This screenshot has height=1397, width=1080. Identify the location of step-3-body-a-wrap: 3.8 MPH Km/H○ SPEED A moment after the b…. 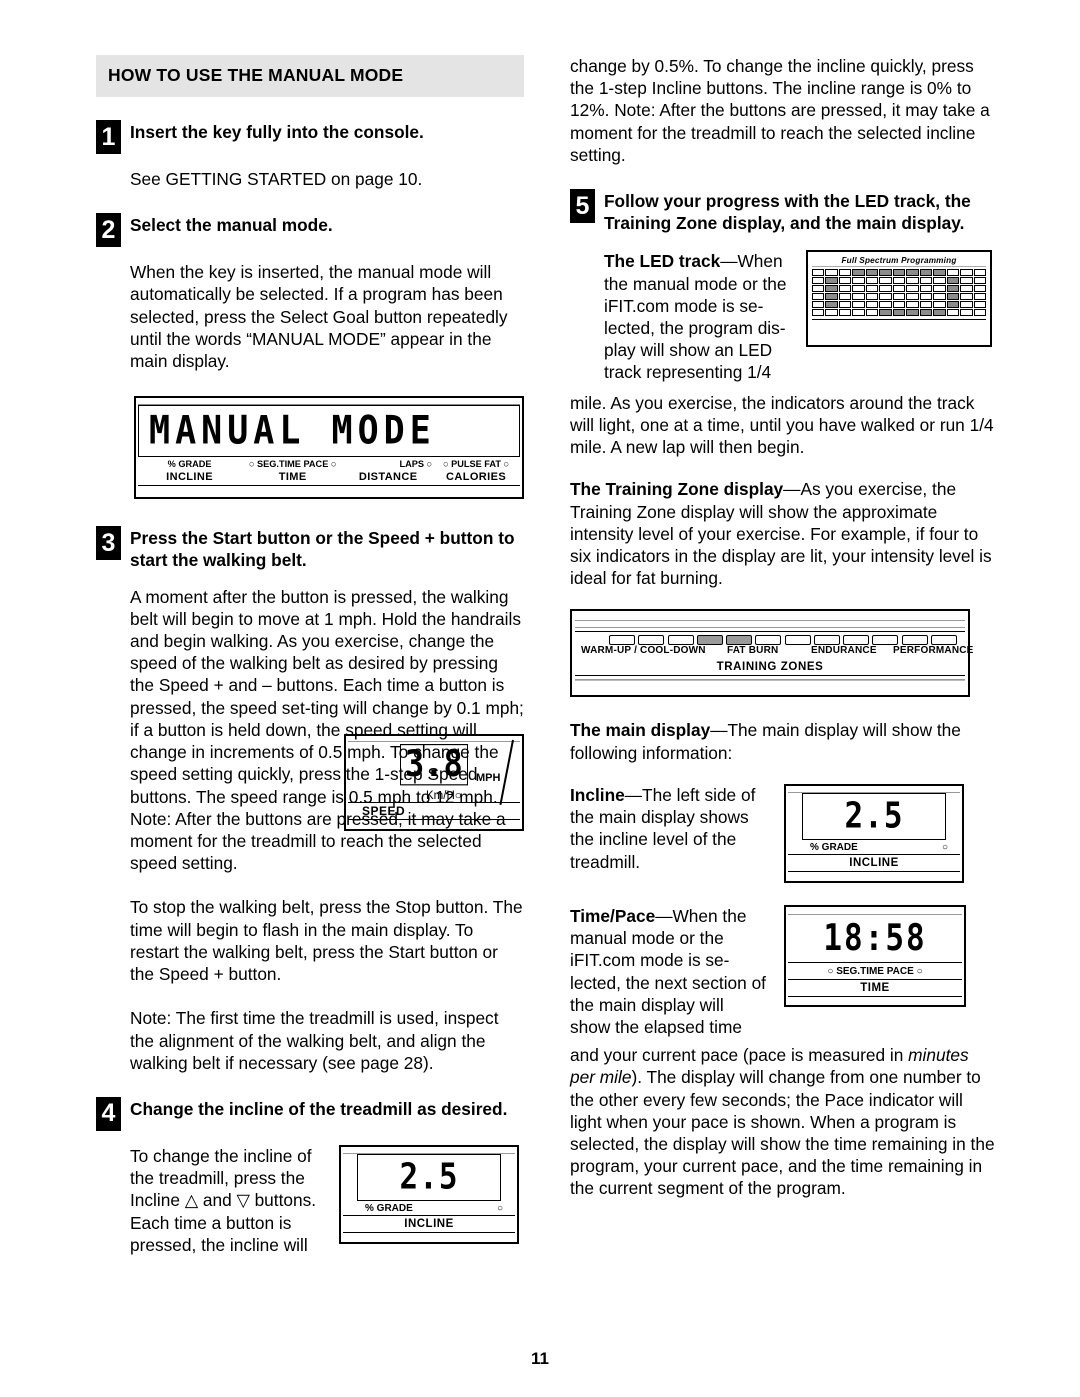
(310, 730).